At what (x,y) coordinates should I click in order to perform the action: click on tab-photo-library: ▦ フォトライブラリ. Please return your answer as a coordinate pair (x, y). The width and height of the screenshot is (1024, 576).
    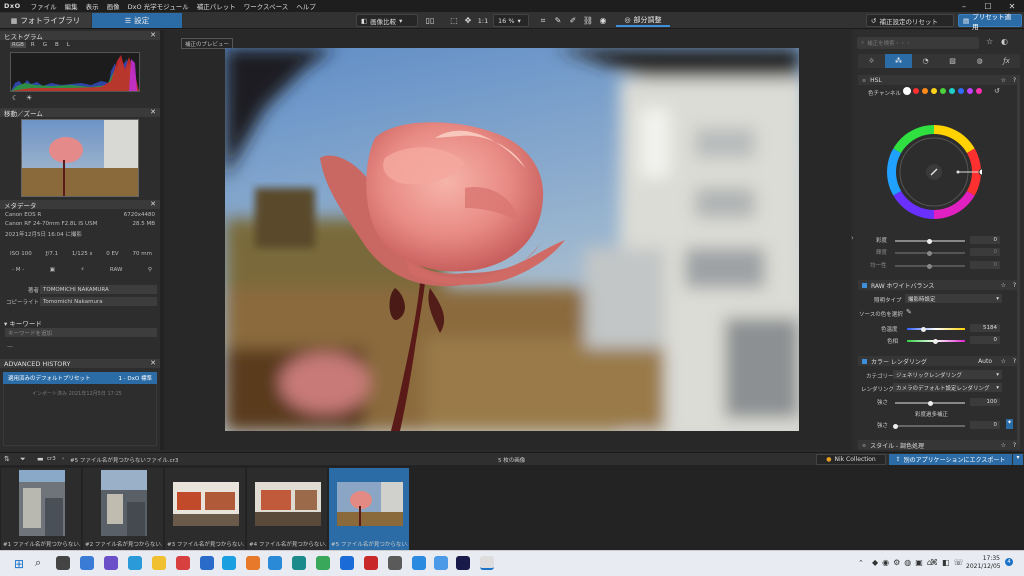
    Looking at the image, I should click on (45, 20).